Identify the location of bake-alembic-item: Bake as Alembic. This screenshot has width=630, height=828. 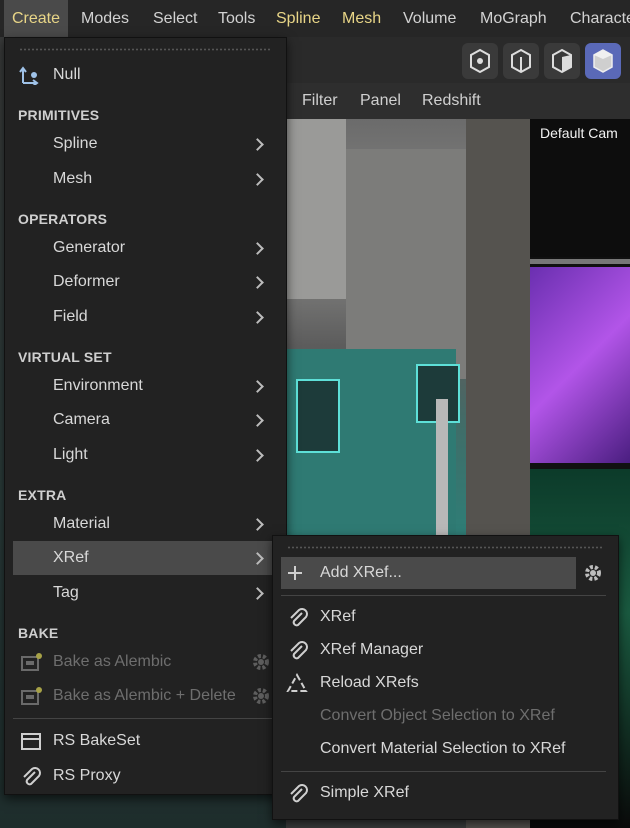
(145, 662).